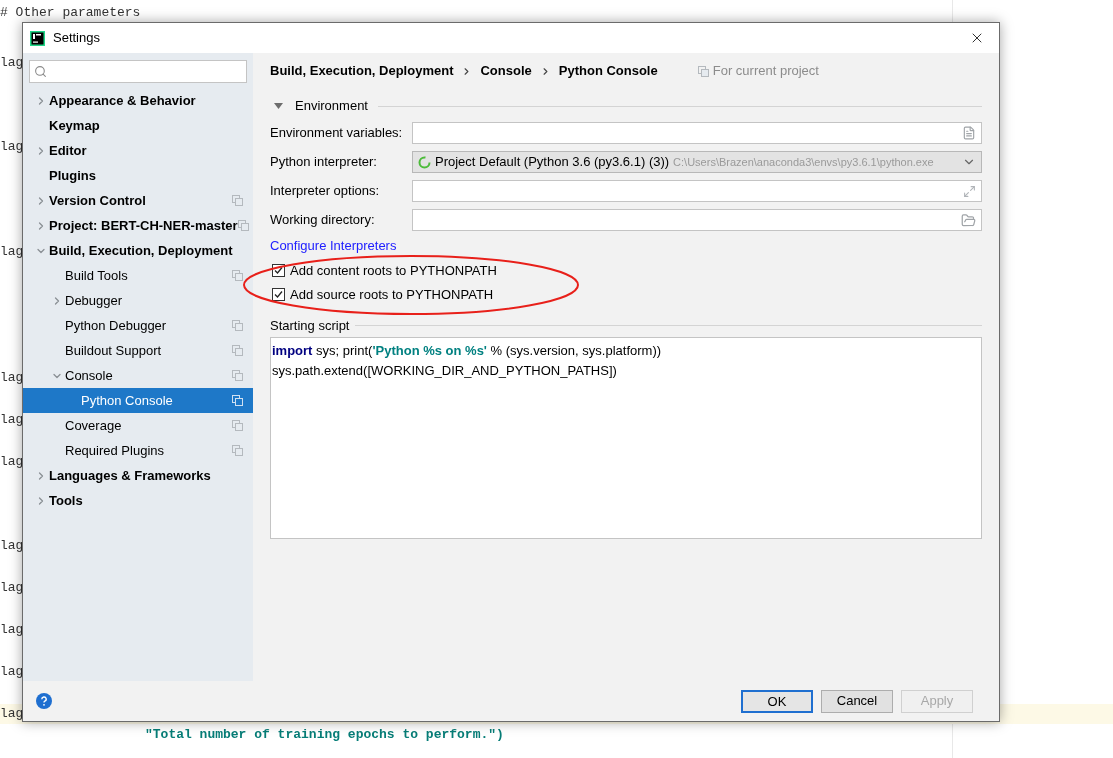 This screenshot has width=1113, height=758. What do you see at coordinates (138, 475) in the screenshot?
I see `tree-item: Languages & Frameworks` at bounding box center [138, 475].